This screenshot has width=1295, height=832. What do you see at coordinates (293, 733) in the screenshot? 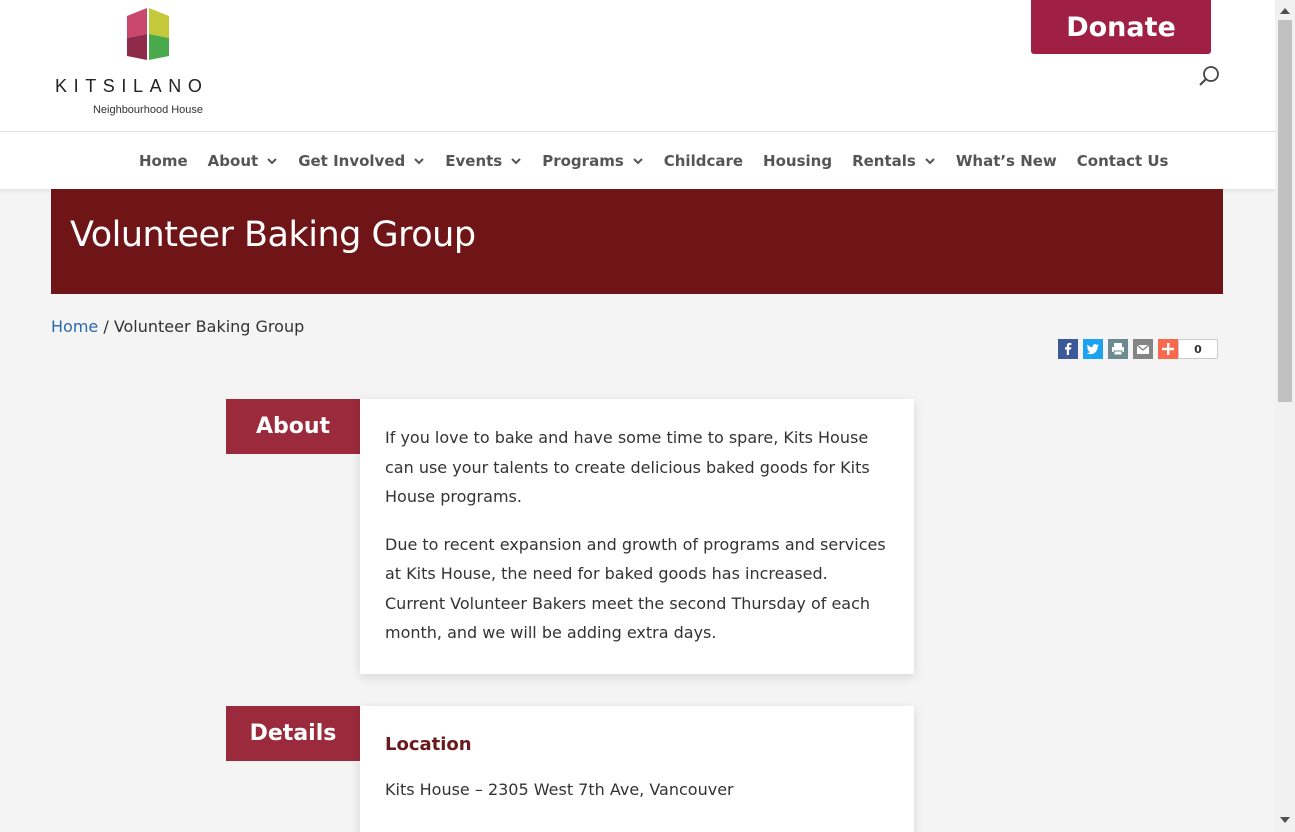
I see `details-section-label: Details` at bounding box center [293, 733].